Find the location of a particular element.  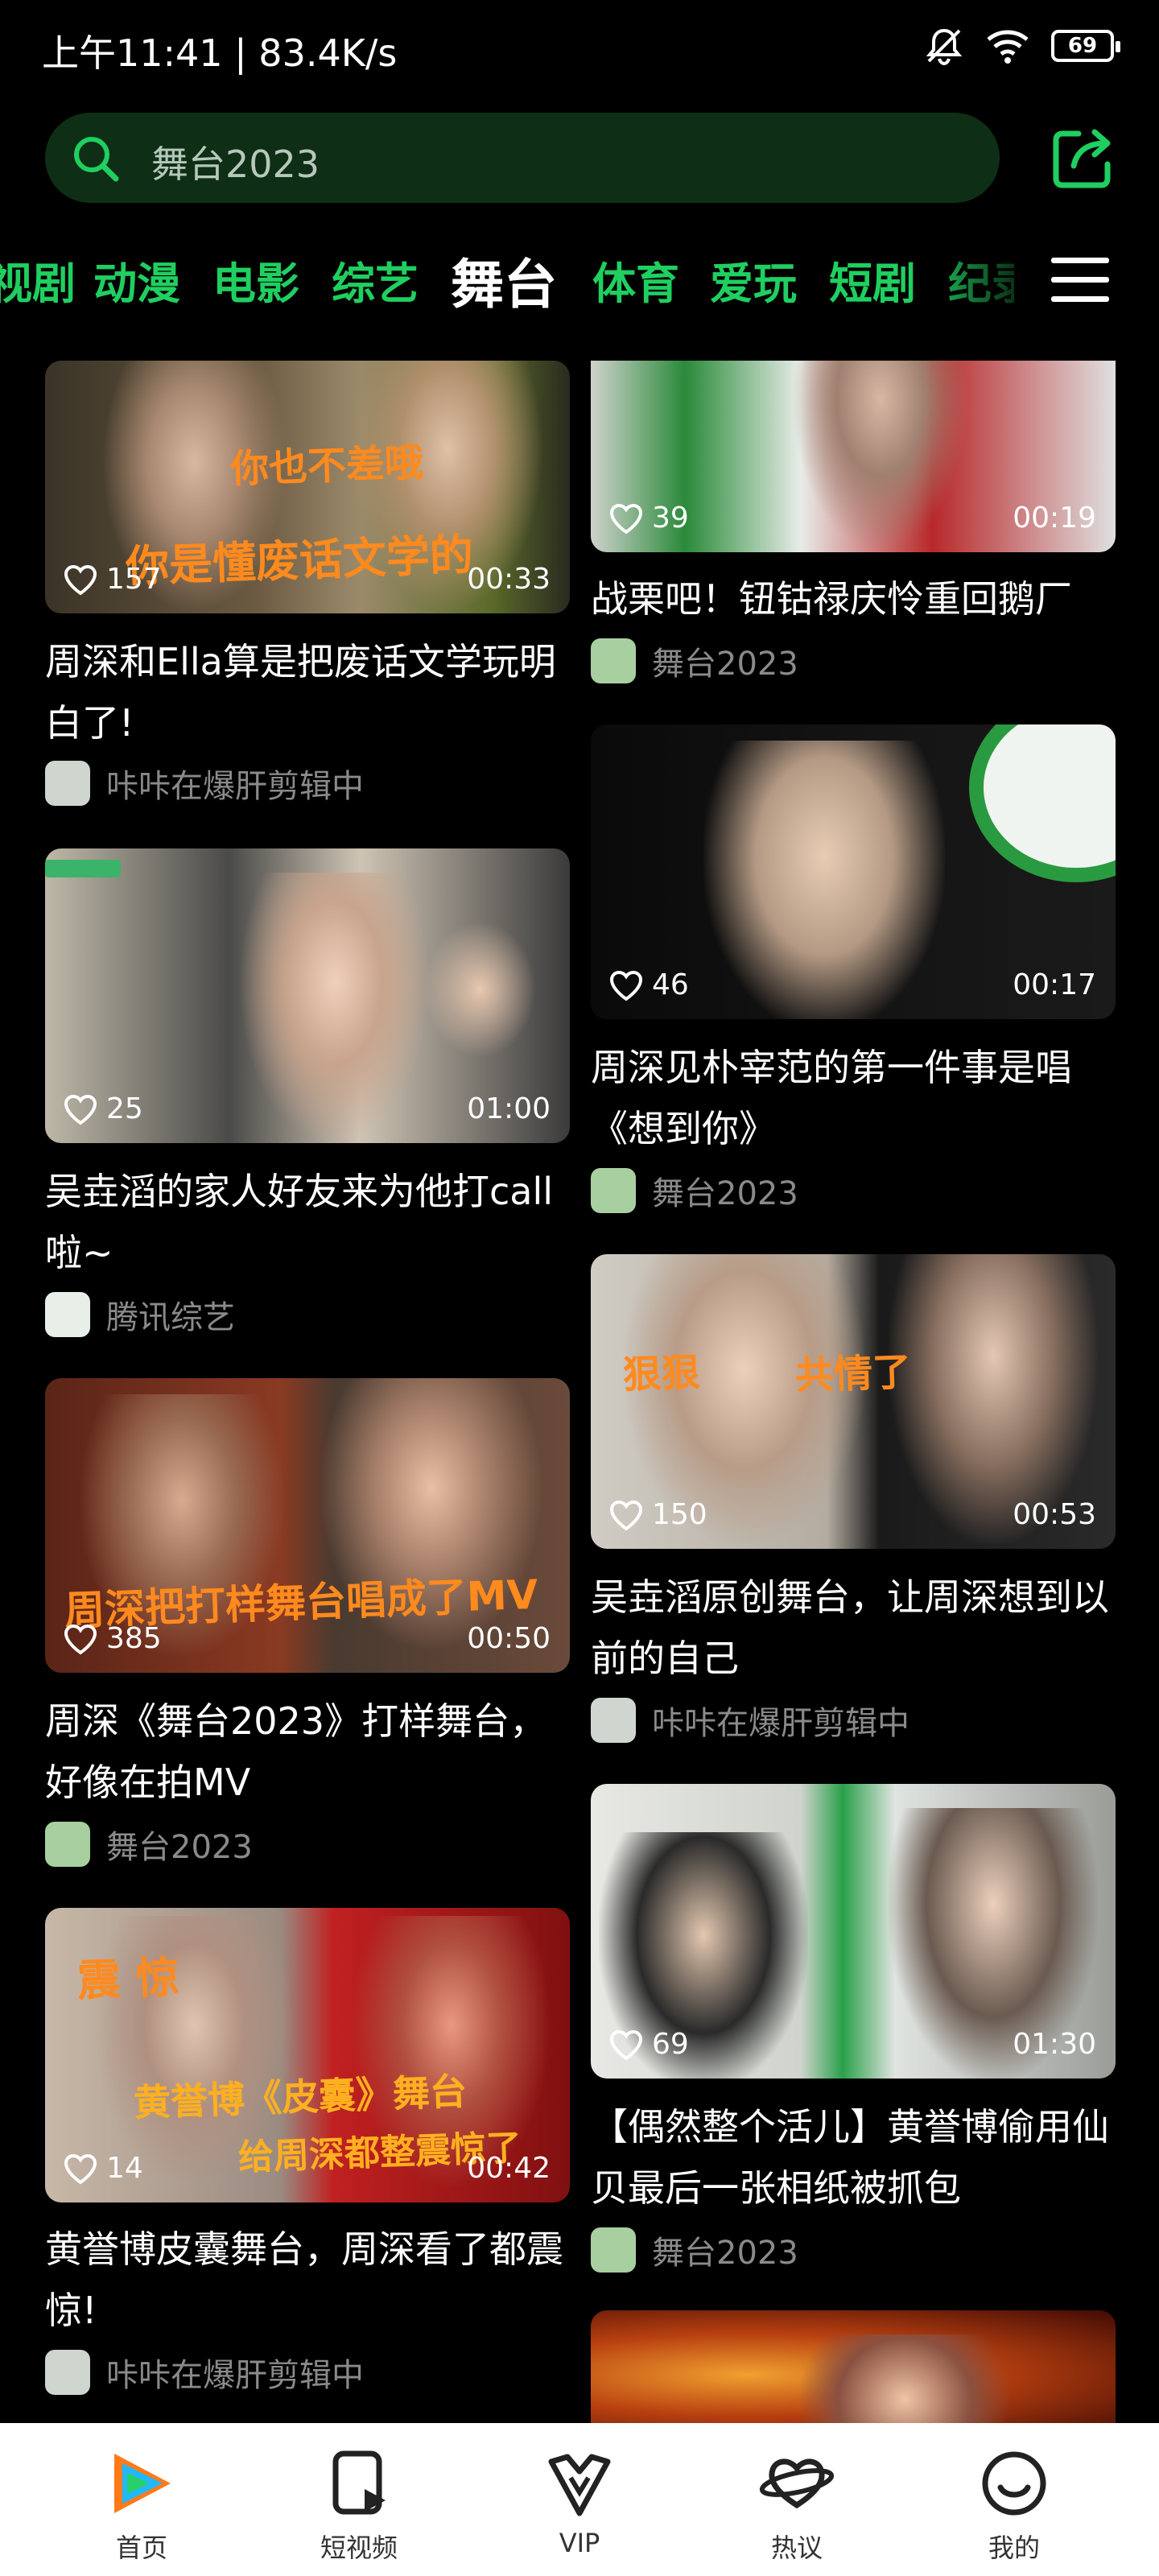

nav-short-video: 短视频 is located at coordinates (359, 2506).